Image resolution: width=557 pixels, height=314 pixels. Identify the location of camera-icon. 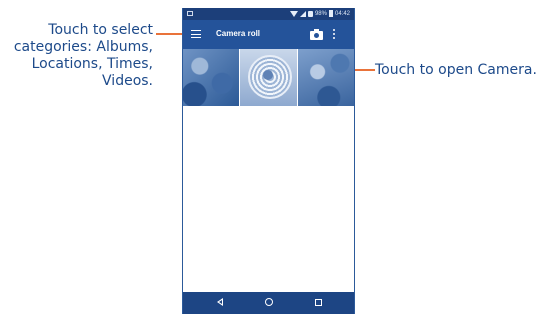
(316, 34).